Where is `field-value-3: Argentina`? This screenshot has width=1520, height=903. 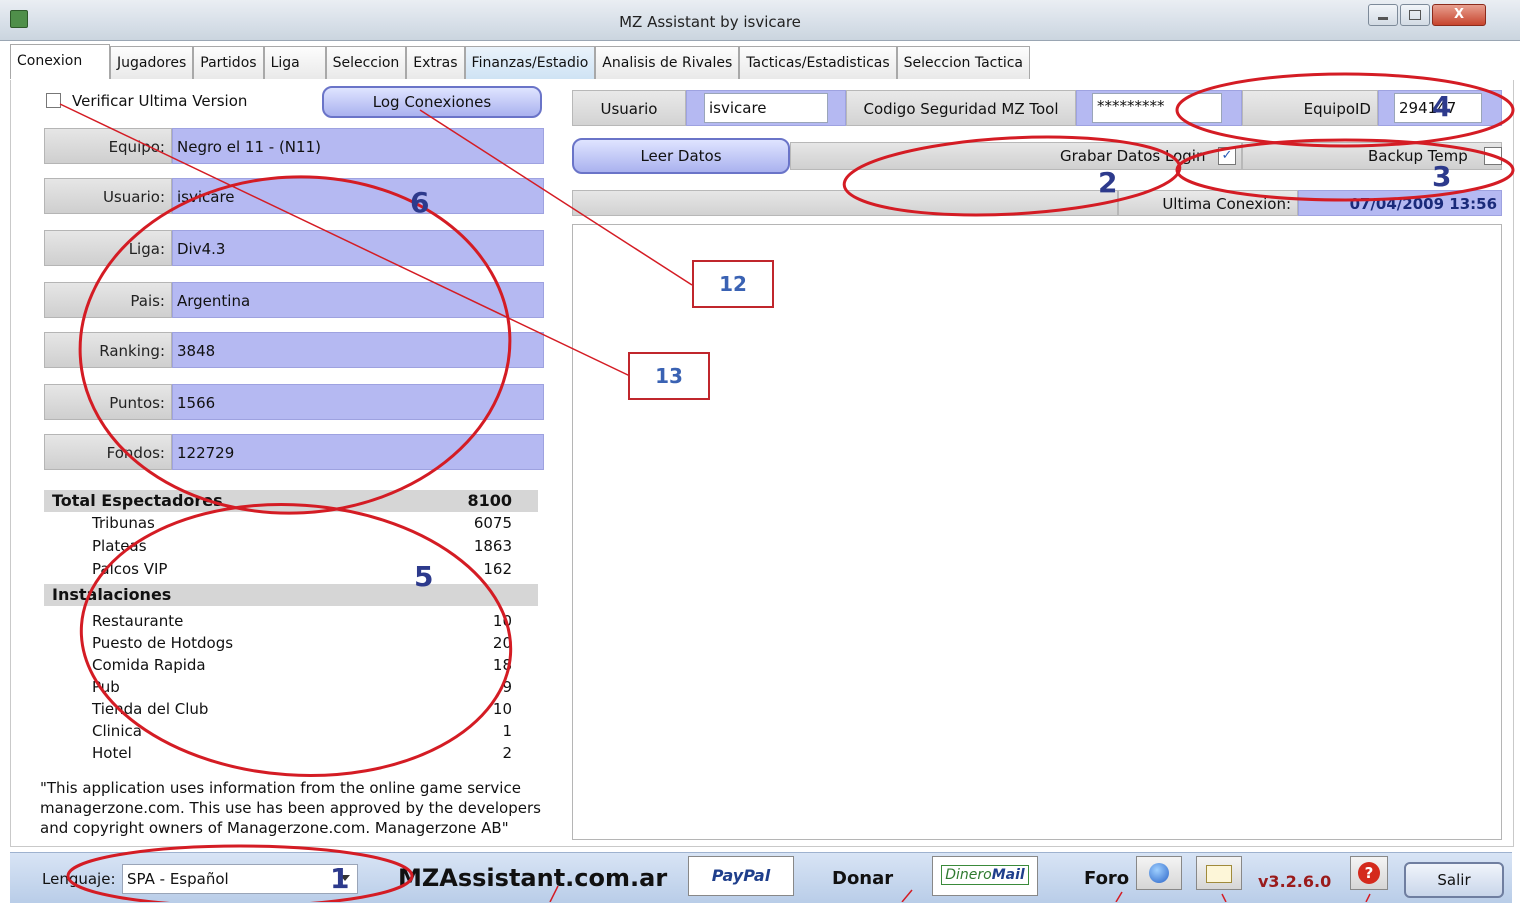 field-value-3: Argentina is located at coordinates (358, 300).